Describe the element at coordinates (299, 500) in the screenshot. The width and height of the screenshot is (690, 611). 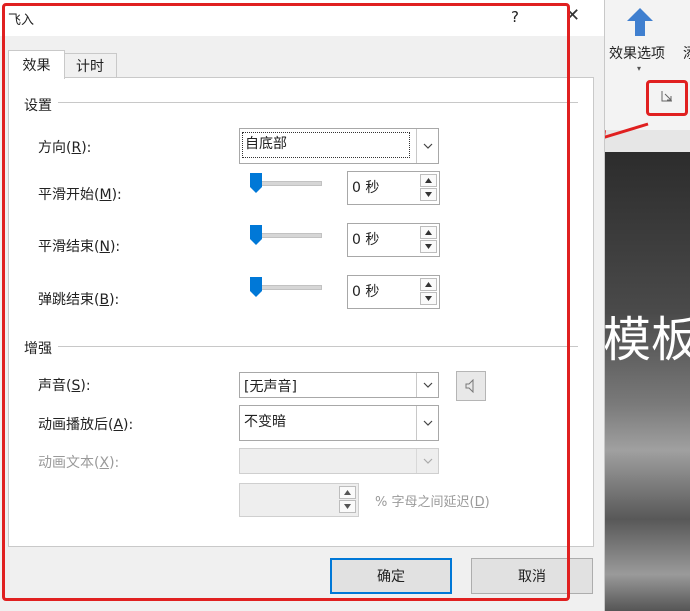
I see `letter-delay-spinbox` at that location.